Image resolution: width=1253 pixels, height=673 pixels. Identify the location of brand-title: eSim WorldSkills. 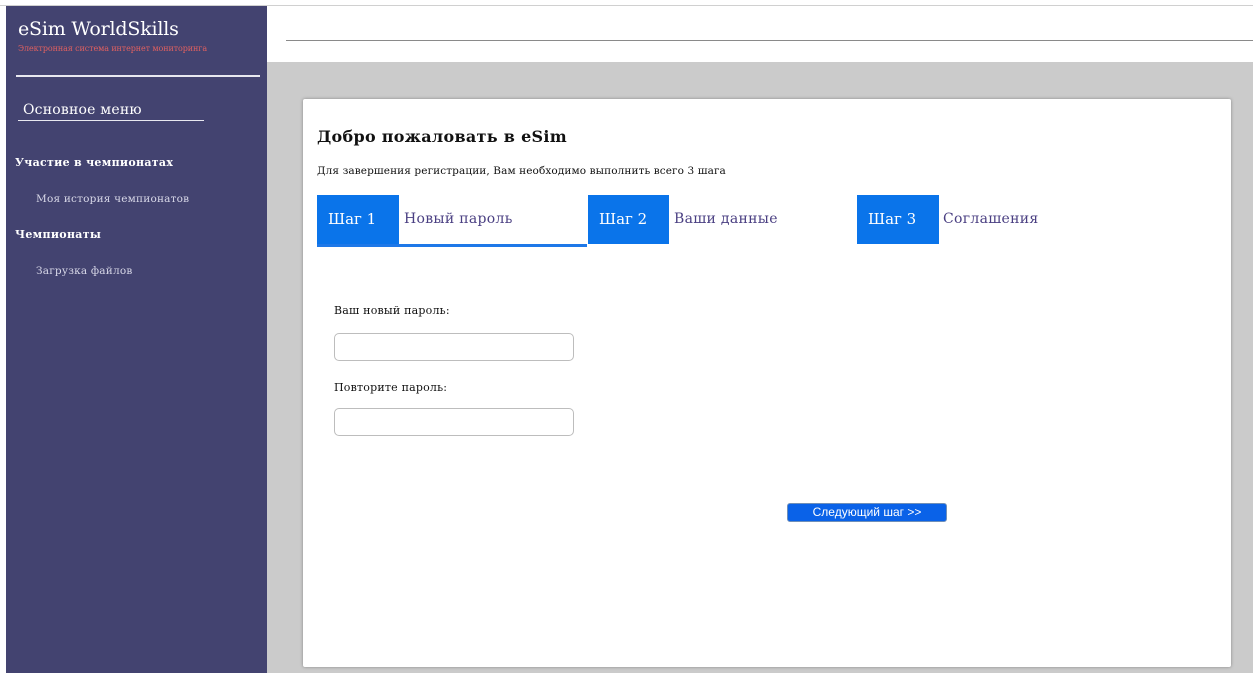
(98, 29).